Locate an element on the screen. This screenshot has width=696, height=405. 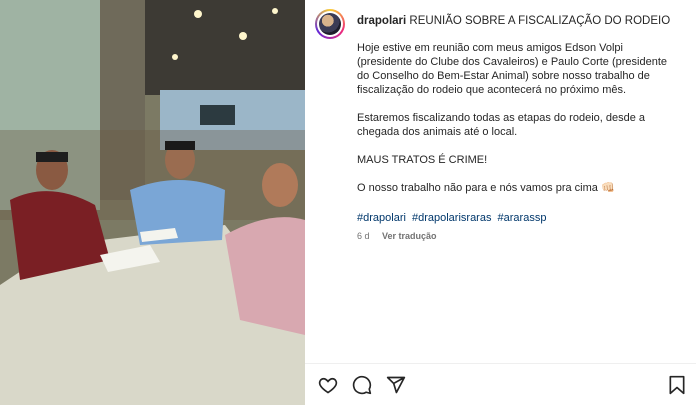
actions-divider is located at coordinates (500, 363).